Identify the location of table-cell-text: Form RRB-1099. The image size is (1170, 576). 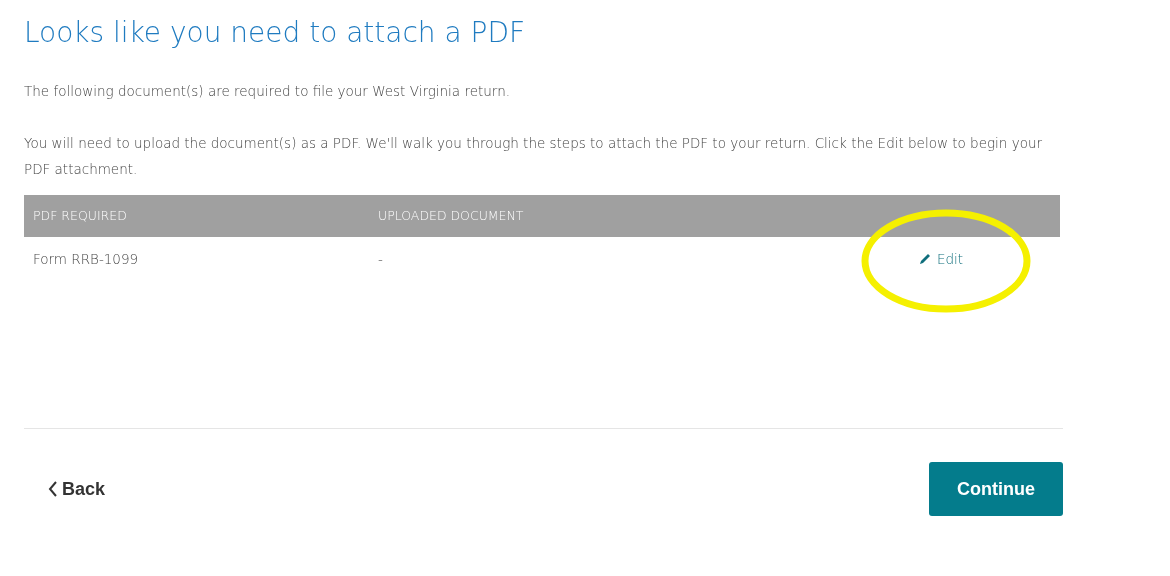
(86, 259).